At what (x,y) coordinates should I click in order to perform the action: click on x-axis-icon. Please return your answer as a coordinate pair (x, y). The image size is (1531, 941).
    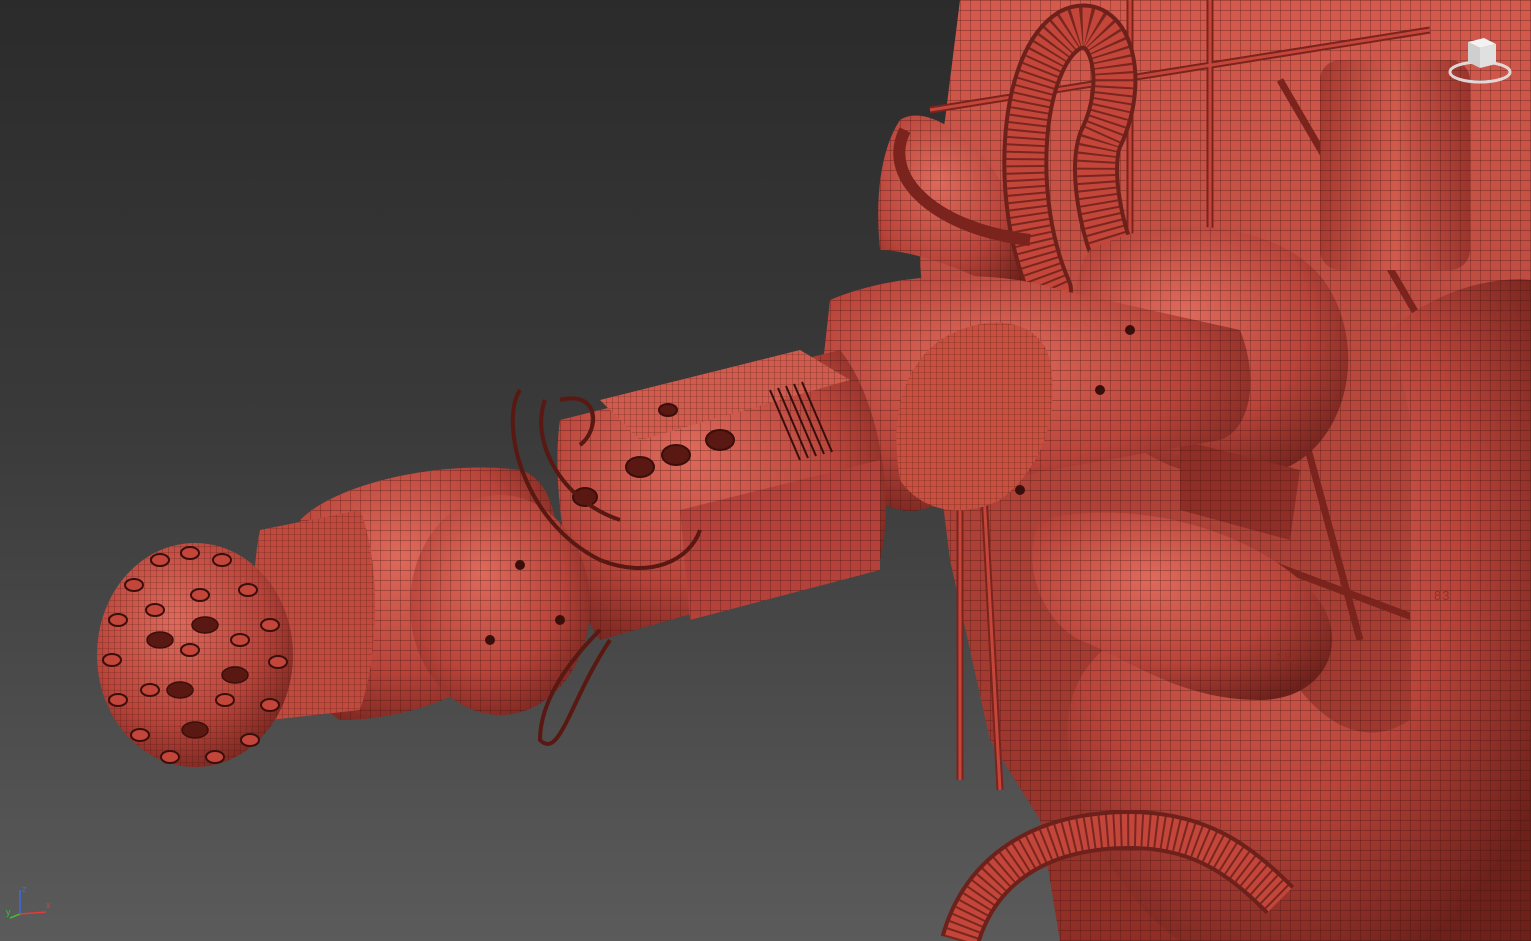
    Looking at the image, I should click on (33, 913).